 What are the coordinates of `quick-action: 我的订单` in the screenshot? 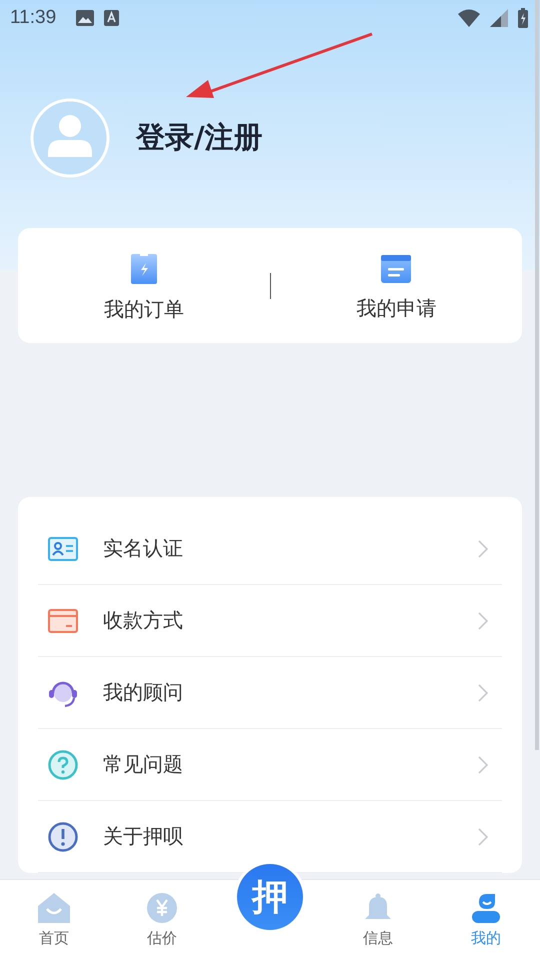 It's located at (144, 285).